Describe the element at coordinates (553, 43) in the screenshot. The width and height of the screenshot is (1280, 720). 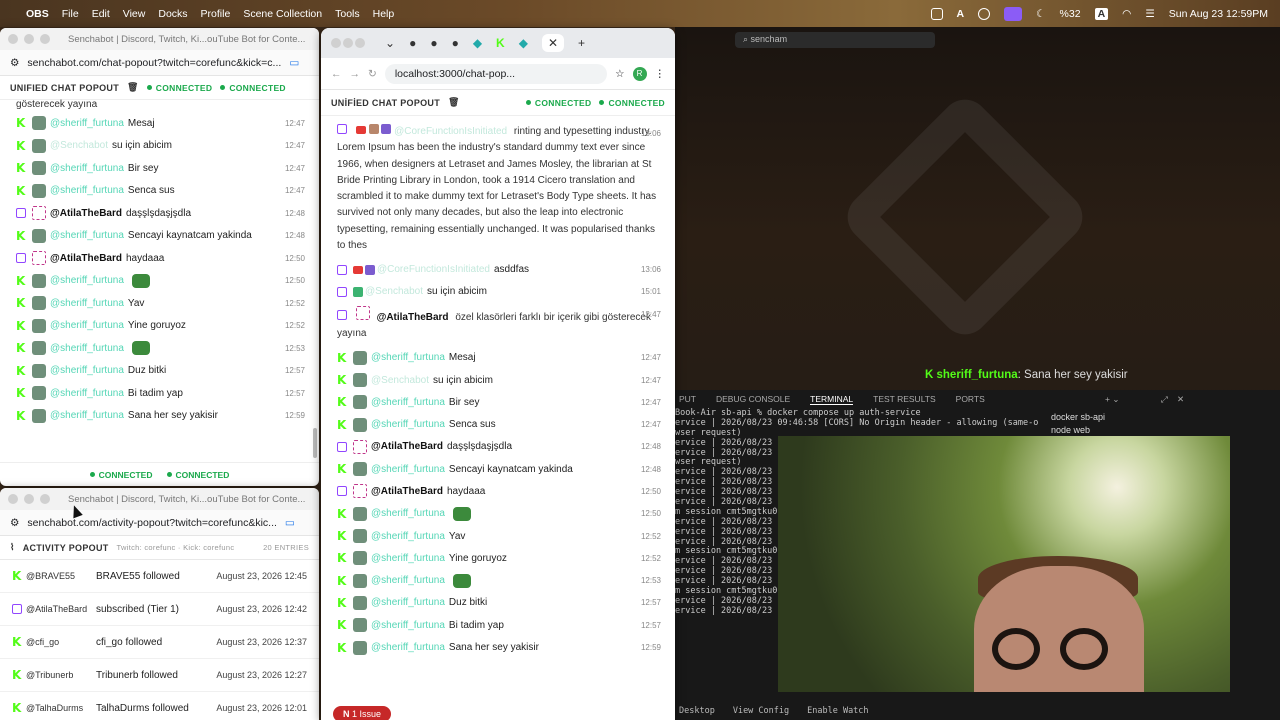
I see `close-tab-icon: ✕` at that location.